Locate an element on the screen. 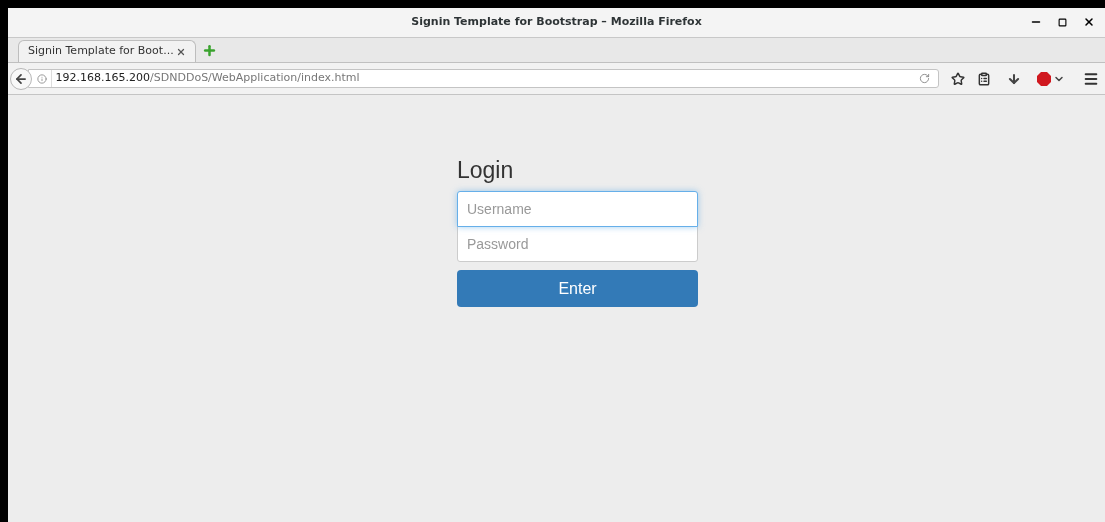 The height and width of the screenshot is (522, 1105). password-field: Password is located at coordinates (577, 244).